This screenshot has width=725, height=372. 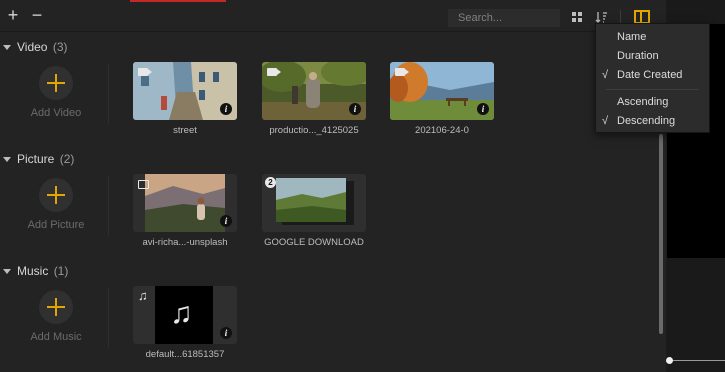 I want to click on add-picture-label: Add Picture, so click(x=56, y=225).